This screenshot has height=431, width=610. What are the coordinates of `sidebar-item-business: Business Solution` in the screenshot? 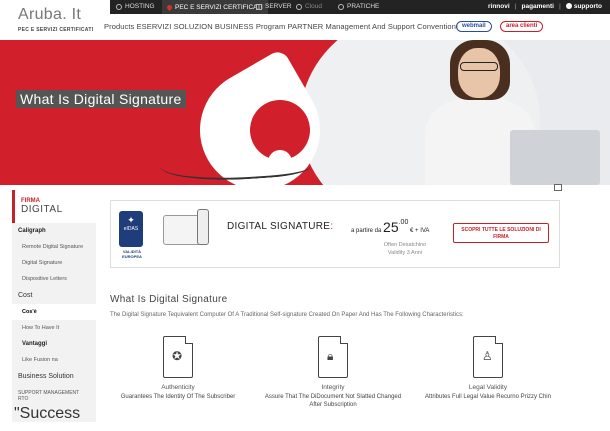 It's located at (54, 376).